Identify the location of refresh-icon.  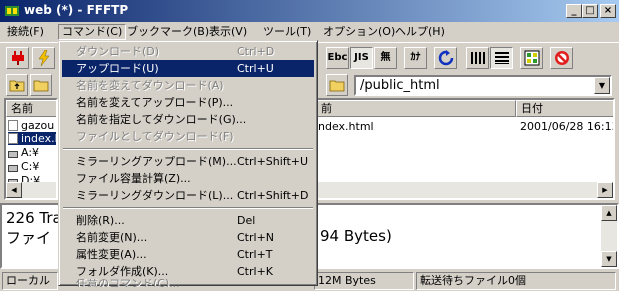
(445, 58).